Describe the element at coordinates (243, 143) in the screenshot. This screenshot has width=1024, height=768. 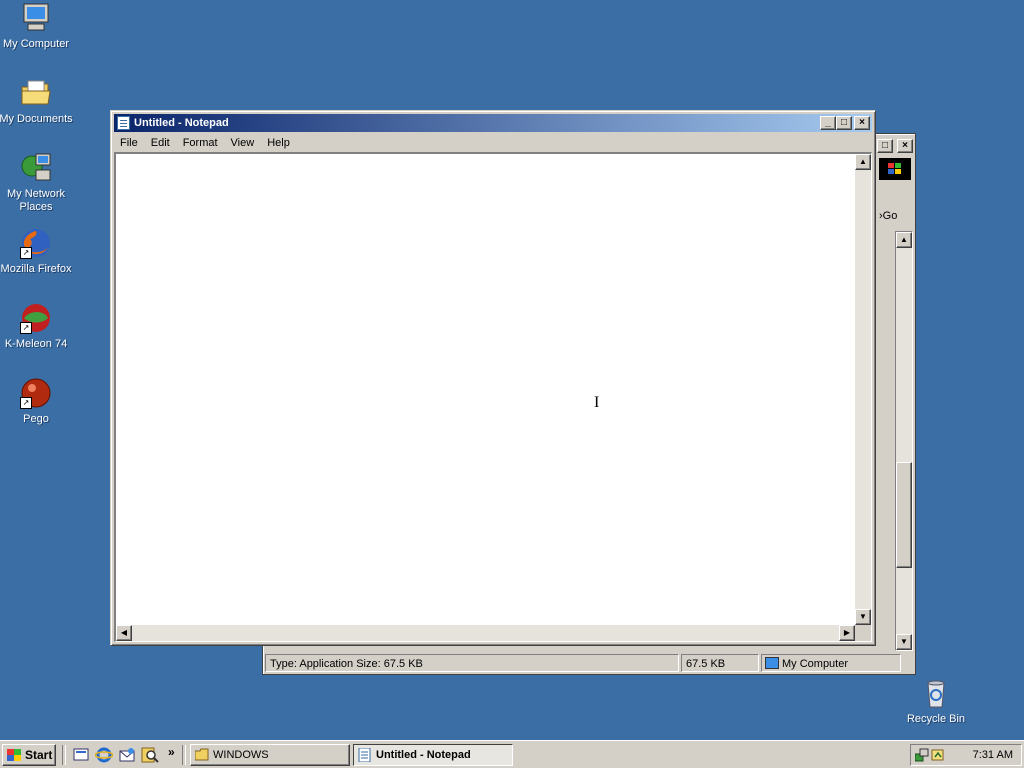
I see `menu-view: View` at that location.